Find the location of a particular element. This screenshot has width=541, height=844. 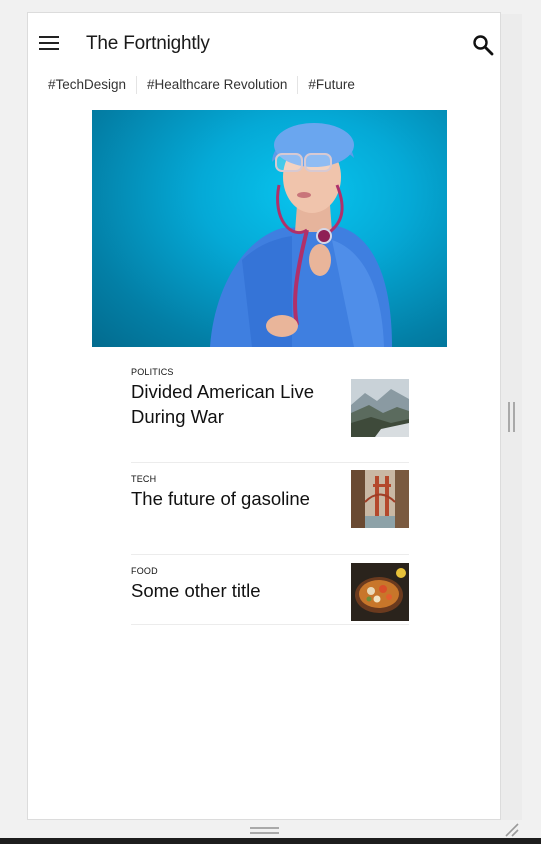

tag-future: #Future is located at coordinates (331, 85).